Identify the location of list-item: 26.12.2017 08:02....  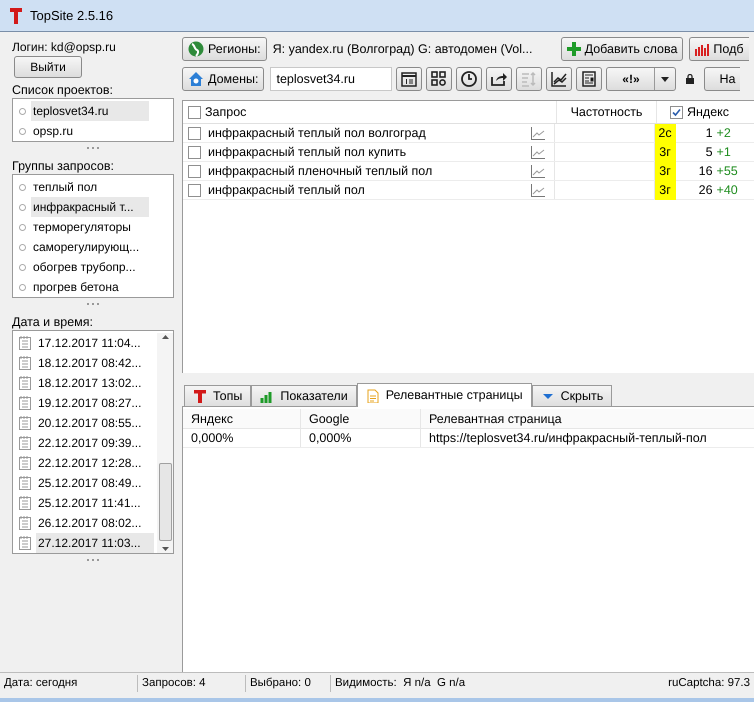
(90, 523).